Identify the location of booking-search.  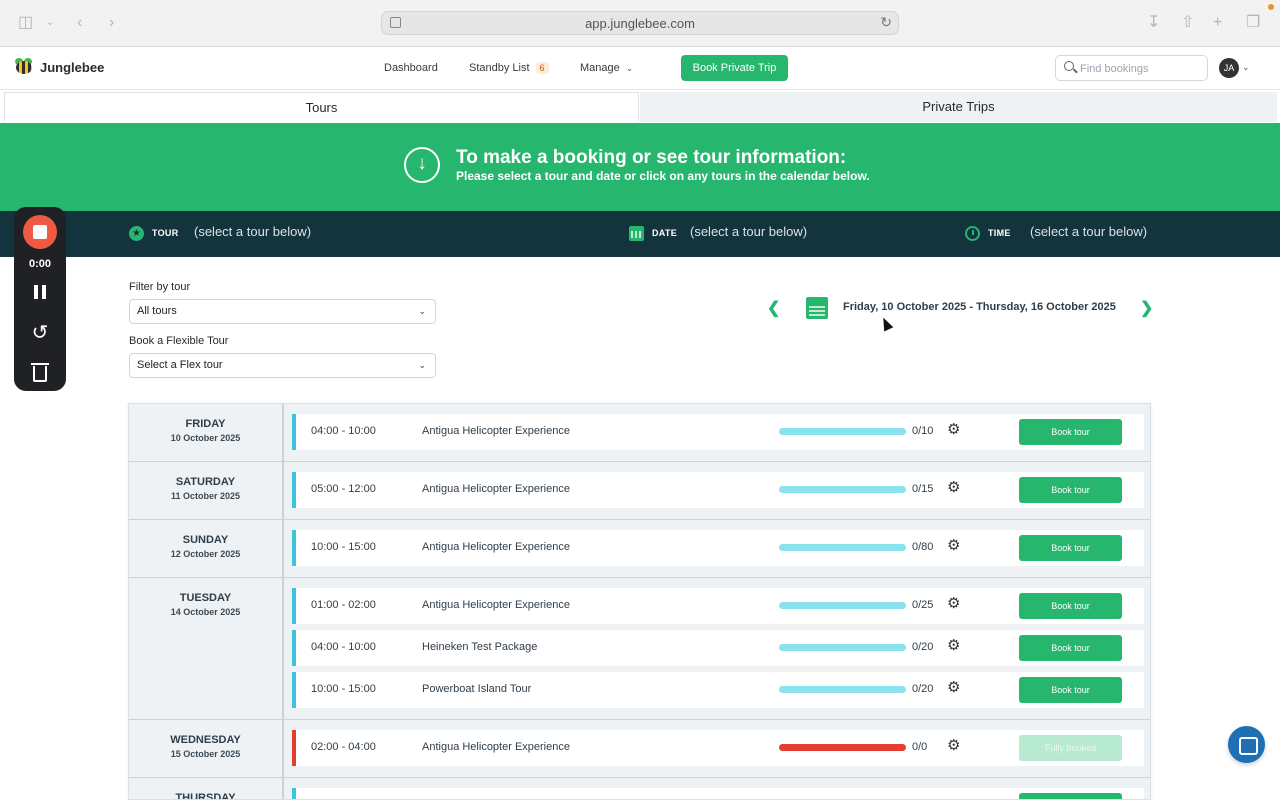
(1131, 68).